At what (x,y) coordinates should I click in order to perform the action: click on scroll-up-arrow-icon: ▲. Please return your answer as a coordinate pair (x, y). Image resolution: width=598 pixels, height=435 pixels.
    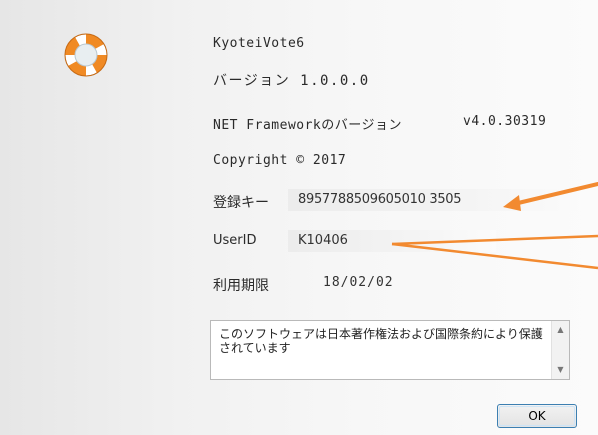
    Looking at the image, I should click on (560, 330).